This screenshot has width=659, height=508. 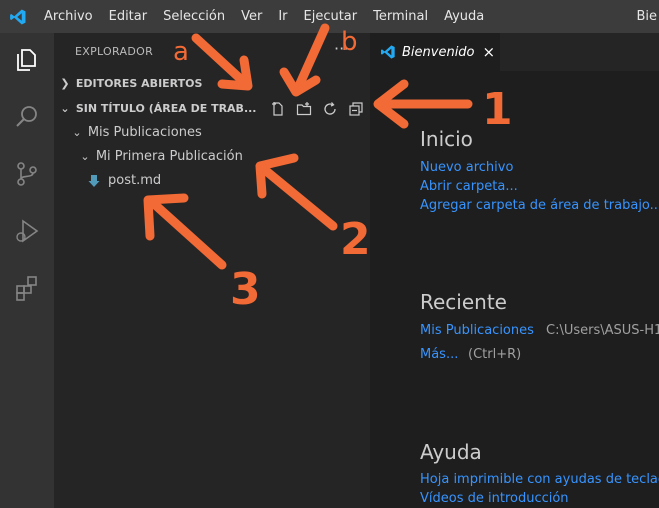 I want to click on new-file-link: Nuevo archivo, so click(x=466, y=167).